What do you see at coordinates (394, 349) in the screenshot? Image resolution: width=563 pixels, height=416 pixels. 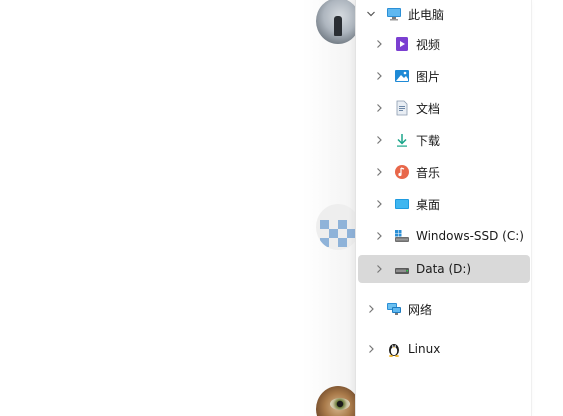 I see `linux-penguin-icon` at bounding box center [394, 349].